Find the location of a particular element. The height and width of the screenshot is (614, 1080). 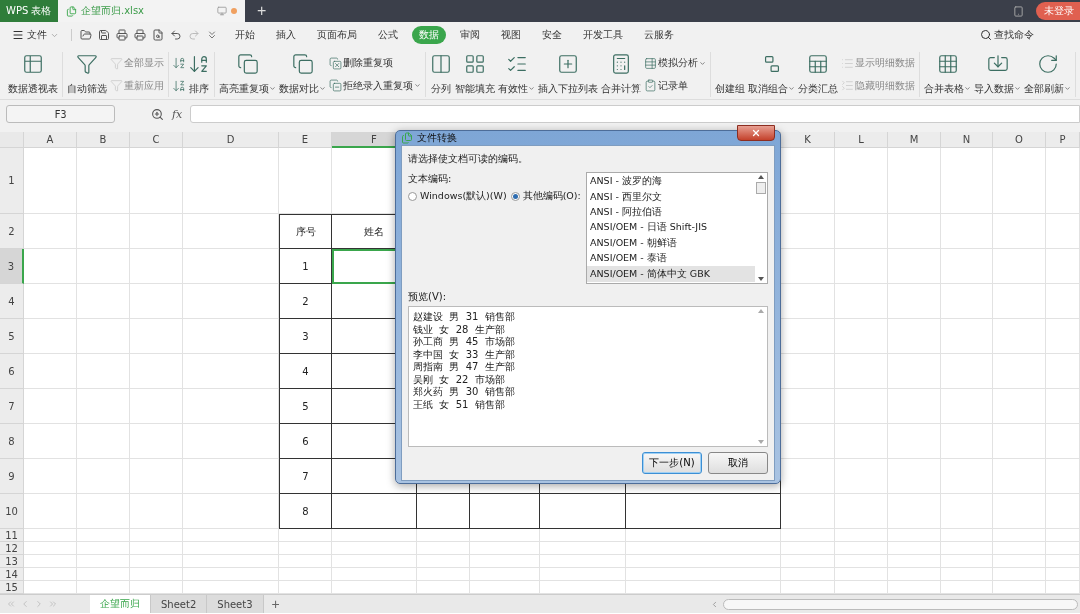

zoom-icon is located at coordinates (157, 114).